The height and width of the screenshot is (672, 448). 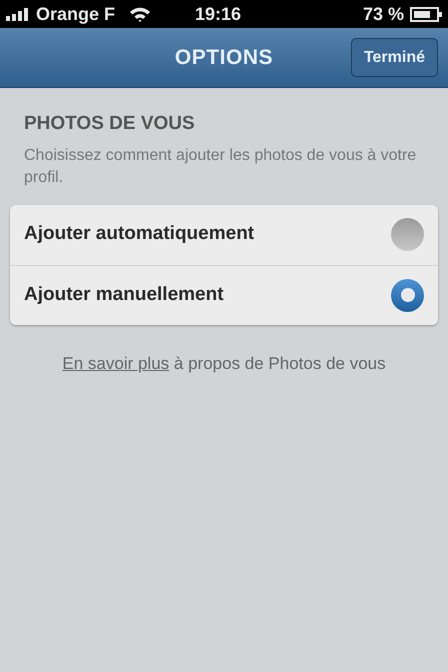 What do you see at coordinates (426, 14) in the screenshot?
I see `battery-icon` at bounding box center [426, 14].